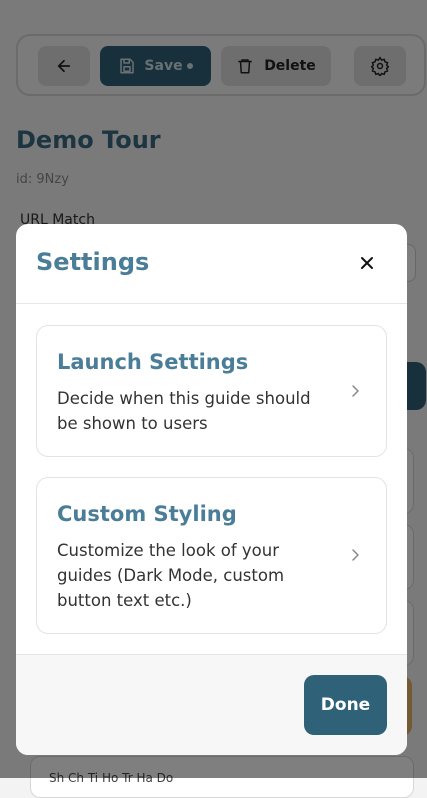 Image resolution: width=427 pixels, height=798 pixels. Describe the element at coordinates (211, 704) in the screenshot. I see `modal-footer: Done` at that location.